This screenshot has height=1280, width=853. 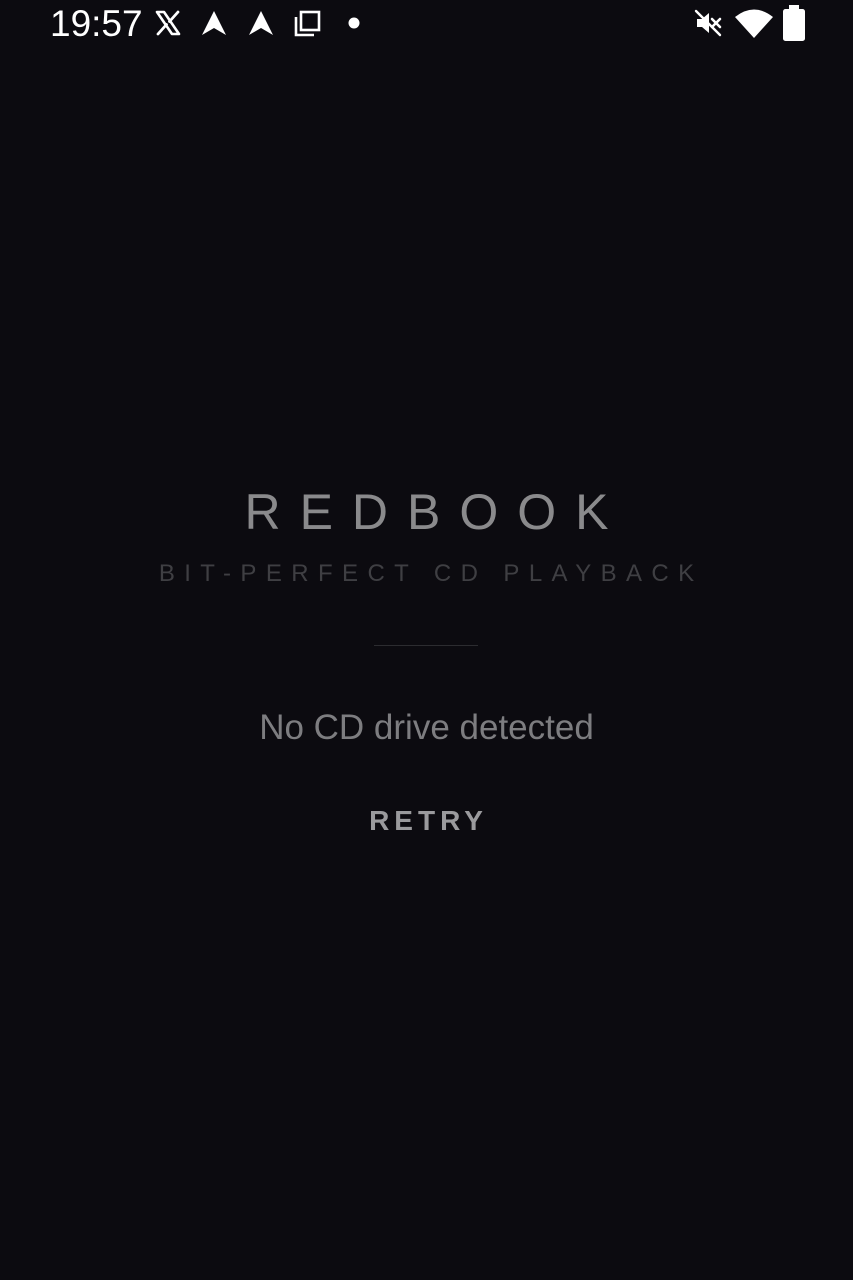 I want to click on dot-icon, so click(x=354, y=23).